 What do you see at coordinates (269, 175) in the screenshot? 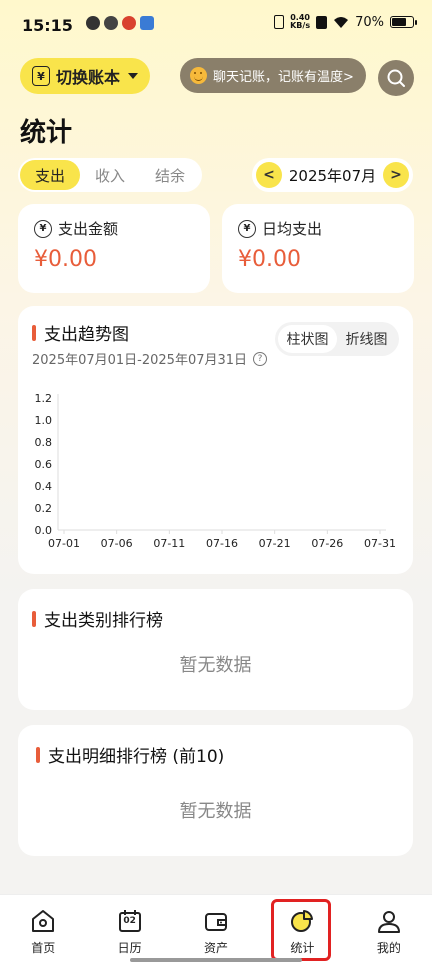
I see `prev-month-button: <` at bounding box center [269, 175].